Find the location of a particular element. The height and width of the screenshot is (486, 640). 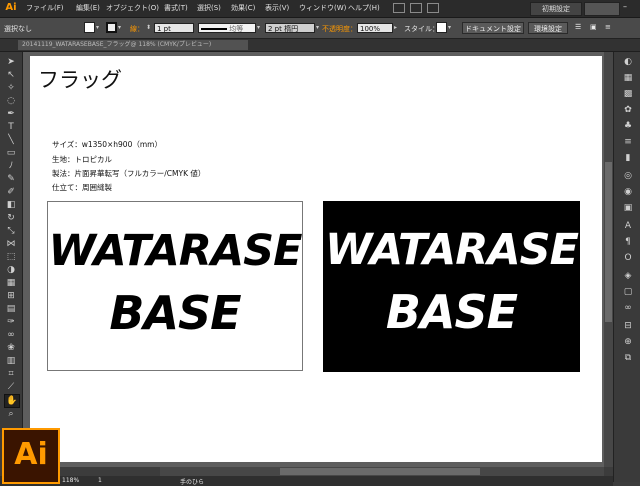

graphic-style-swatch is located at coordinates (441, 27).